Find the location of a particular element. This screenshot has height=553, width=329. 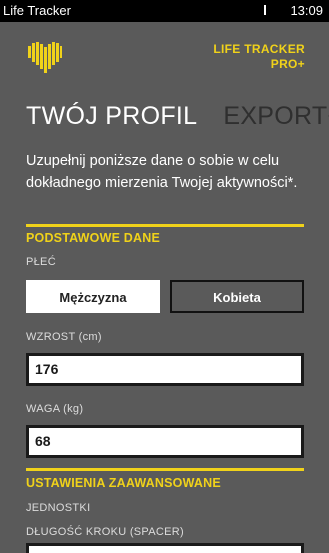

tab-profile: TWÓJ PROFIL is located at coordinates (111, 116).